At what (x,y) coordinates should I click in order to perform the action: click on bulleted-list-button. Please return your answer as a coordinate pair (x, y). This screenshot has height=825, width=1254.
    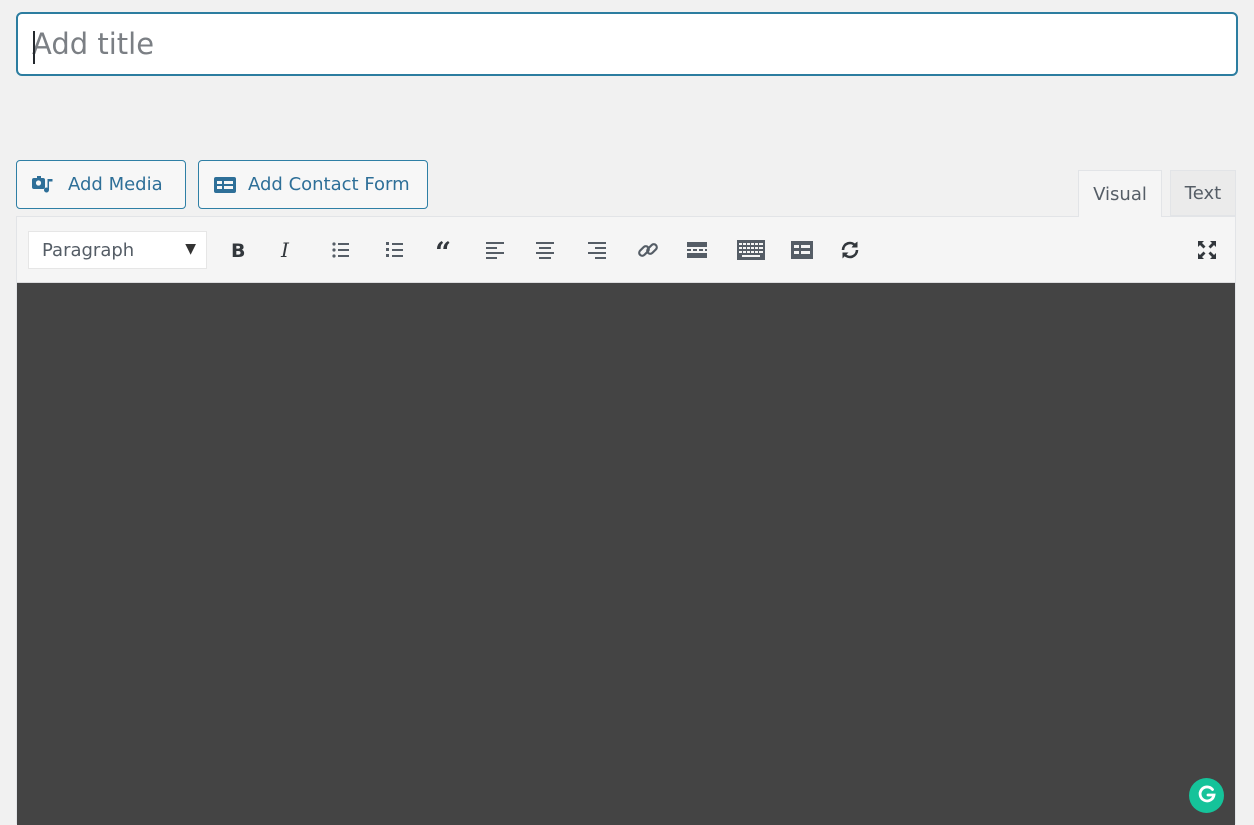
    Looking at the image, I should click on (341, 250).